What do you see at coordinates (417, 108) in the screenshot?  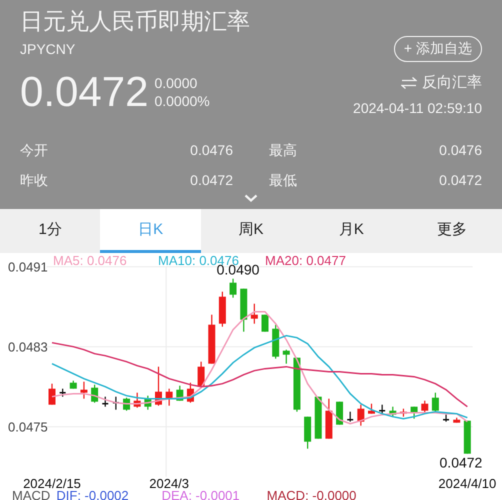 I see `timestamp: 2024-04-11 02:59:10` at bounding box center [417, 108].